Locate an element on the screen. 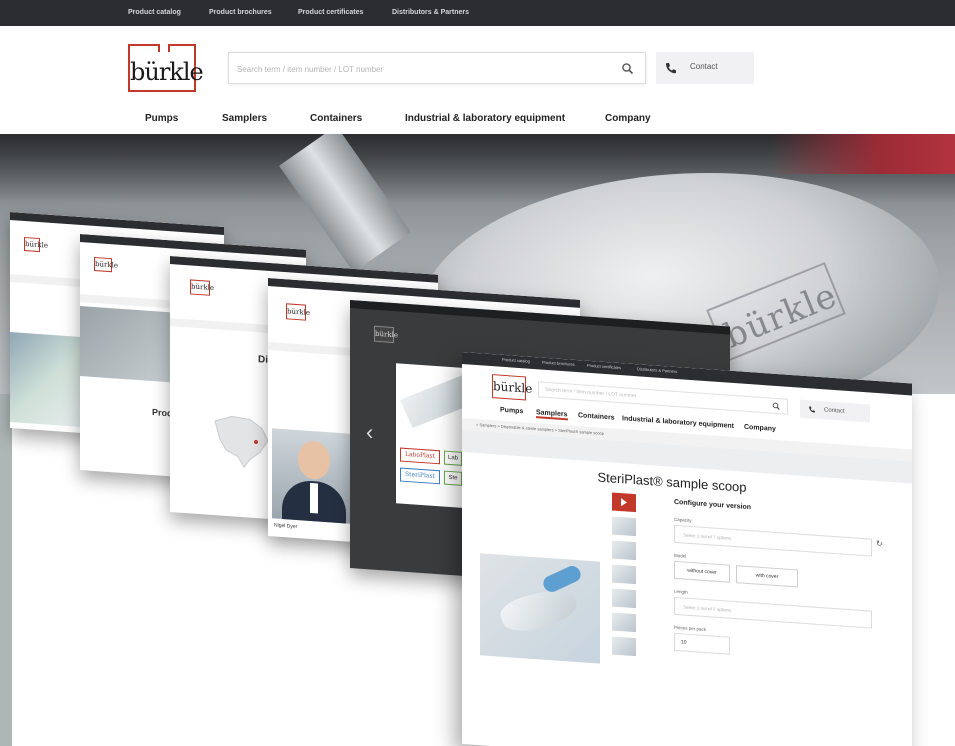 The image size is (955, 746). scoop-shape is located at coordinates (539, 610).